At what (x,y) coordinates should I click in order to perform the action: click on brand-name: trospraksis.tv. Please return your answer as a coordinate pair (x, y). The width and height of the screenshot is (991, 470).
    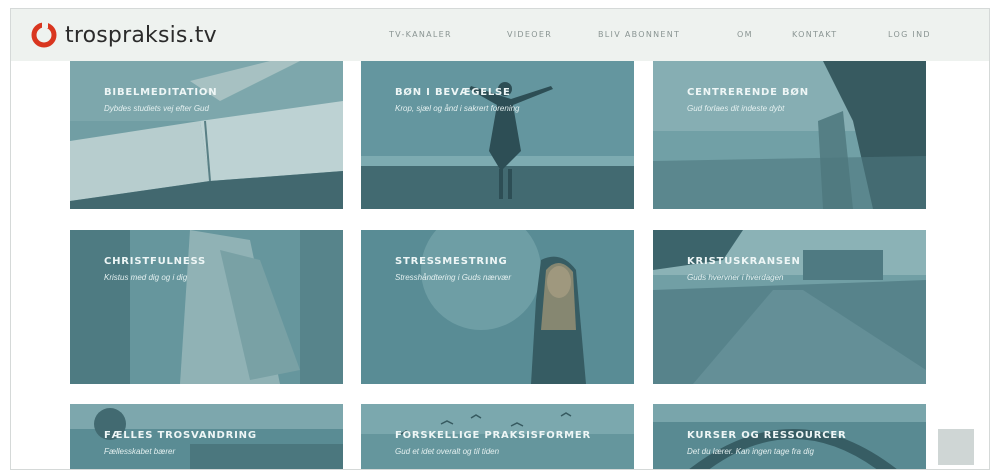
    Looking at the image, I should click on (141, 35).